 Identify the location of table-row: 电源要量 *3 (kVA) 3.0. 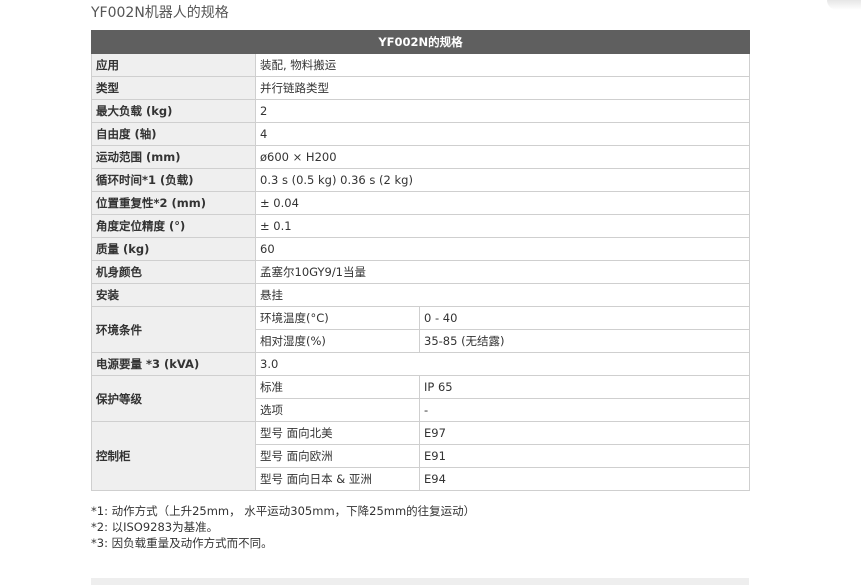
(421, 364).